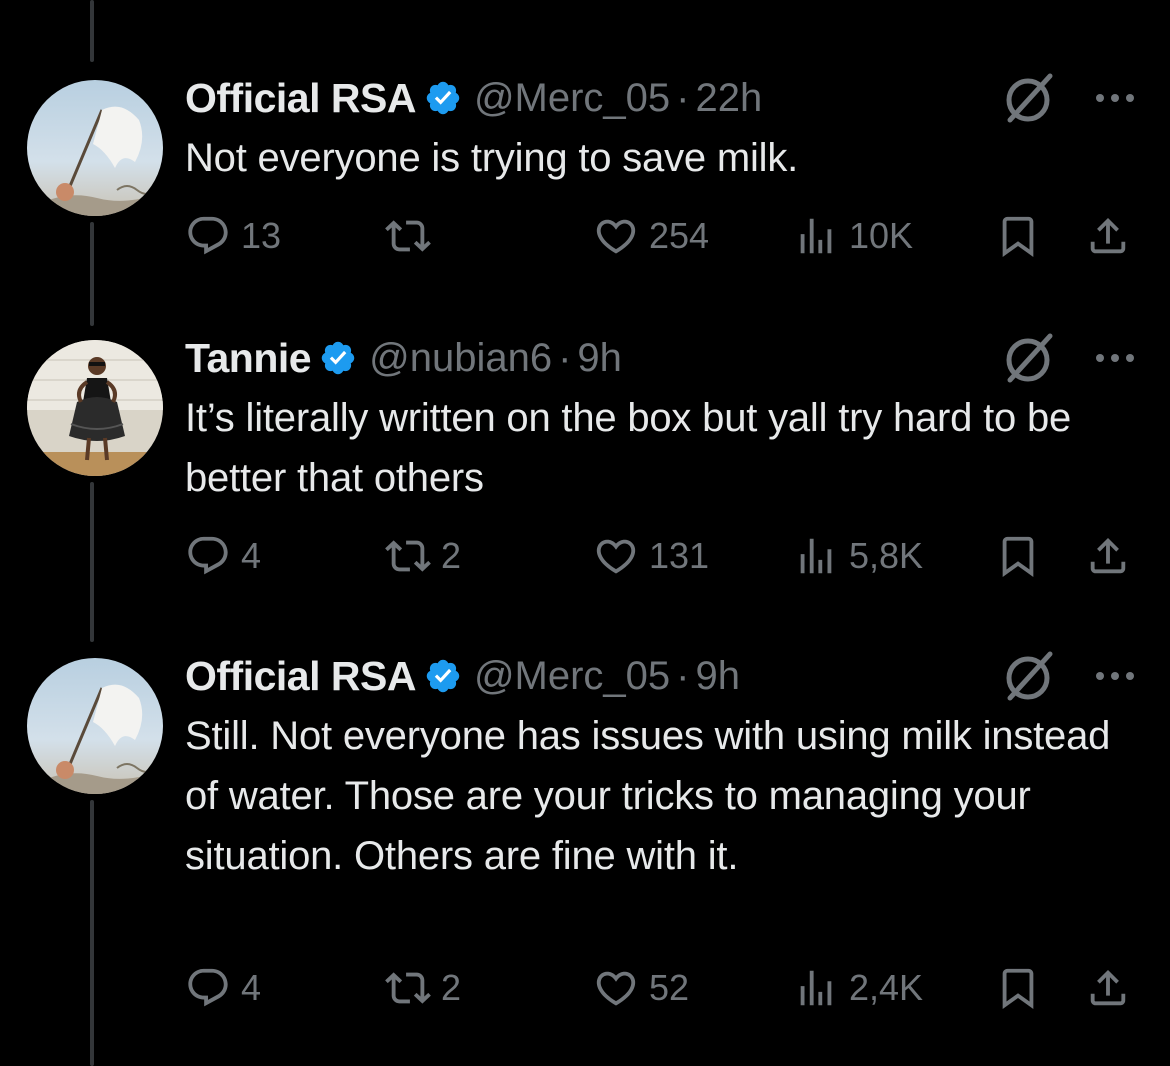  I want to click on action-bar: 13 254 10K, so click(665, 236).